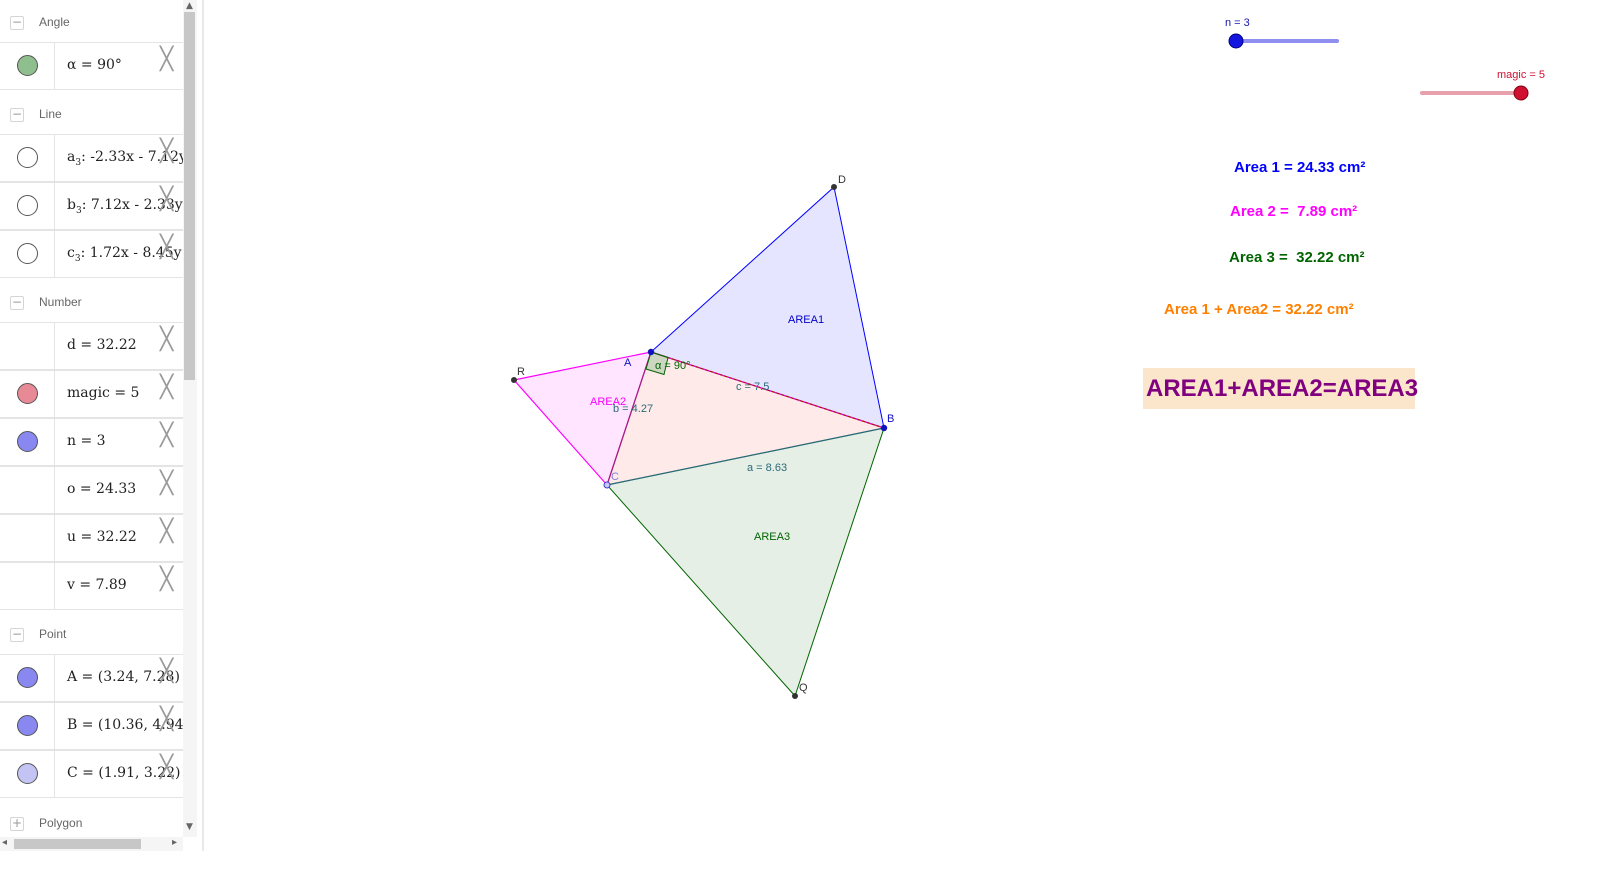 This screenshot has width=1600, height=870. I want to click on vertical-scrollbar: ▲ ▼, so click(190, 418).